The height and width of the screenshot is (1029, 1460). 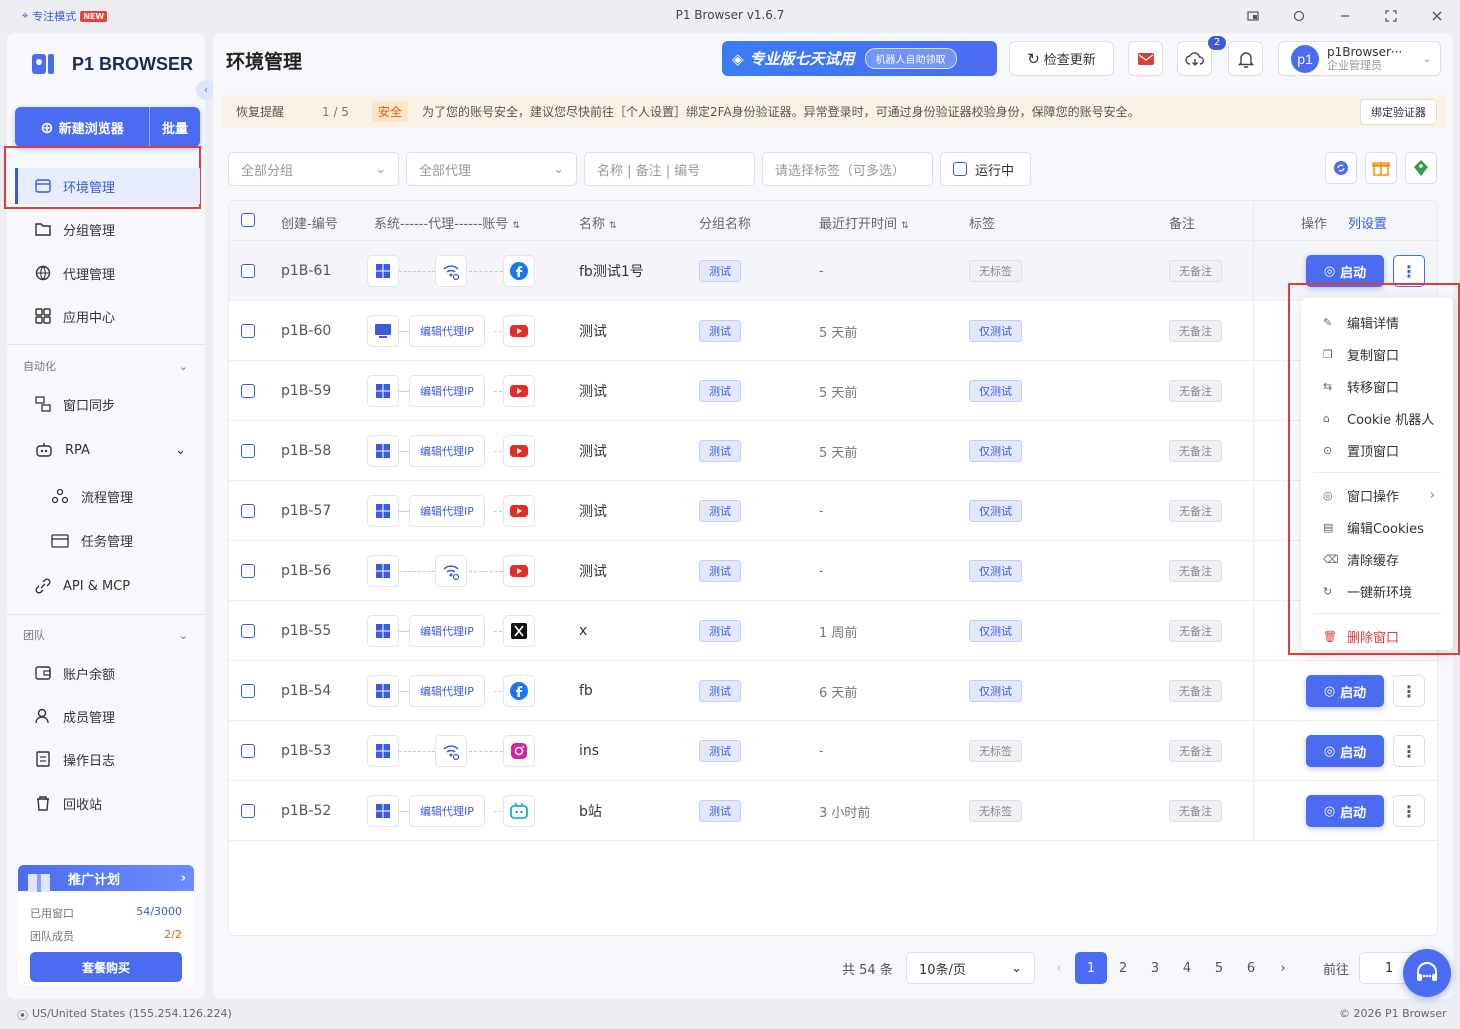 I want to click on sidebar-item-groups: 分组管理, so click(x=107, y=229).